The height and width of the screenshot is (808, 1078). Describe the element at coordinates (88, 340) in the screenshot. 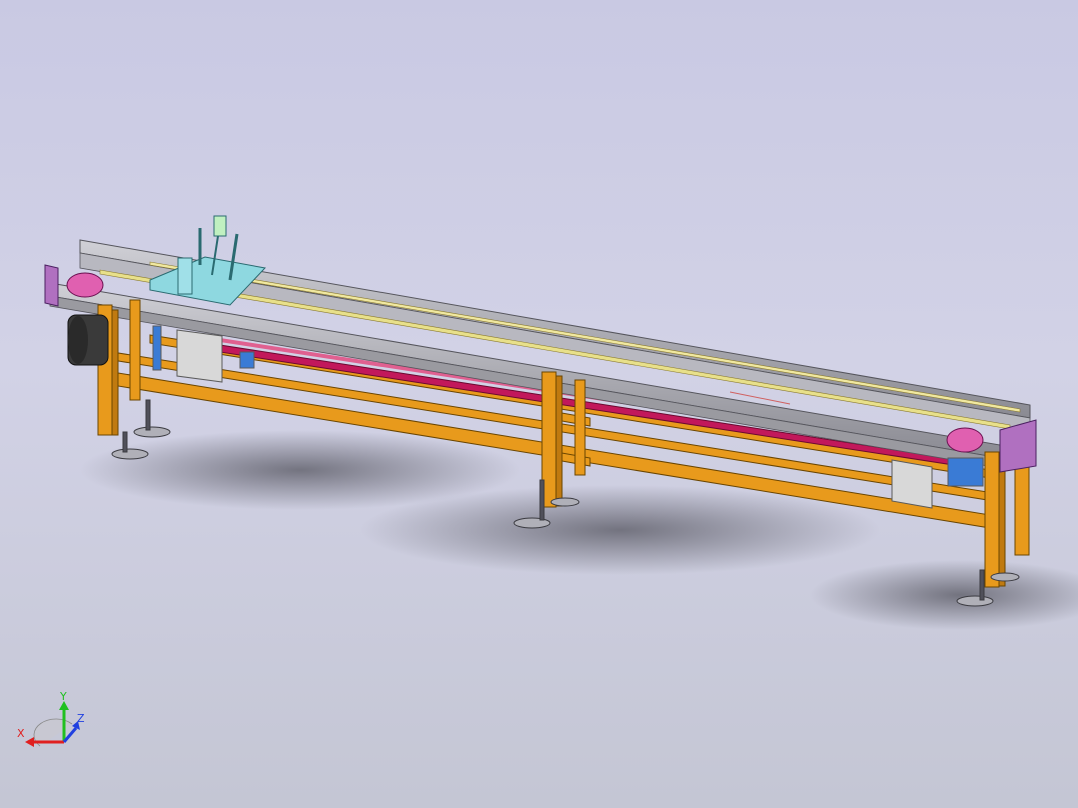

I see `drive-motor` at that location.